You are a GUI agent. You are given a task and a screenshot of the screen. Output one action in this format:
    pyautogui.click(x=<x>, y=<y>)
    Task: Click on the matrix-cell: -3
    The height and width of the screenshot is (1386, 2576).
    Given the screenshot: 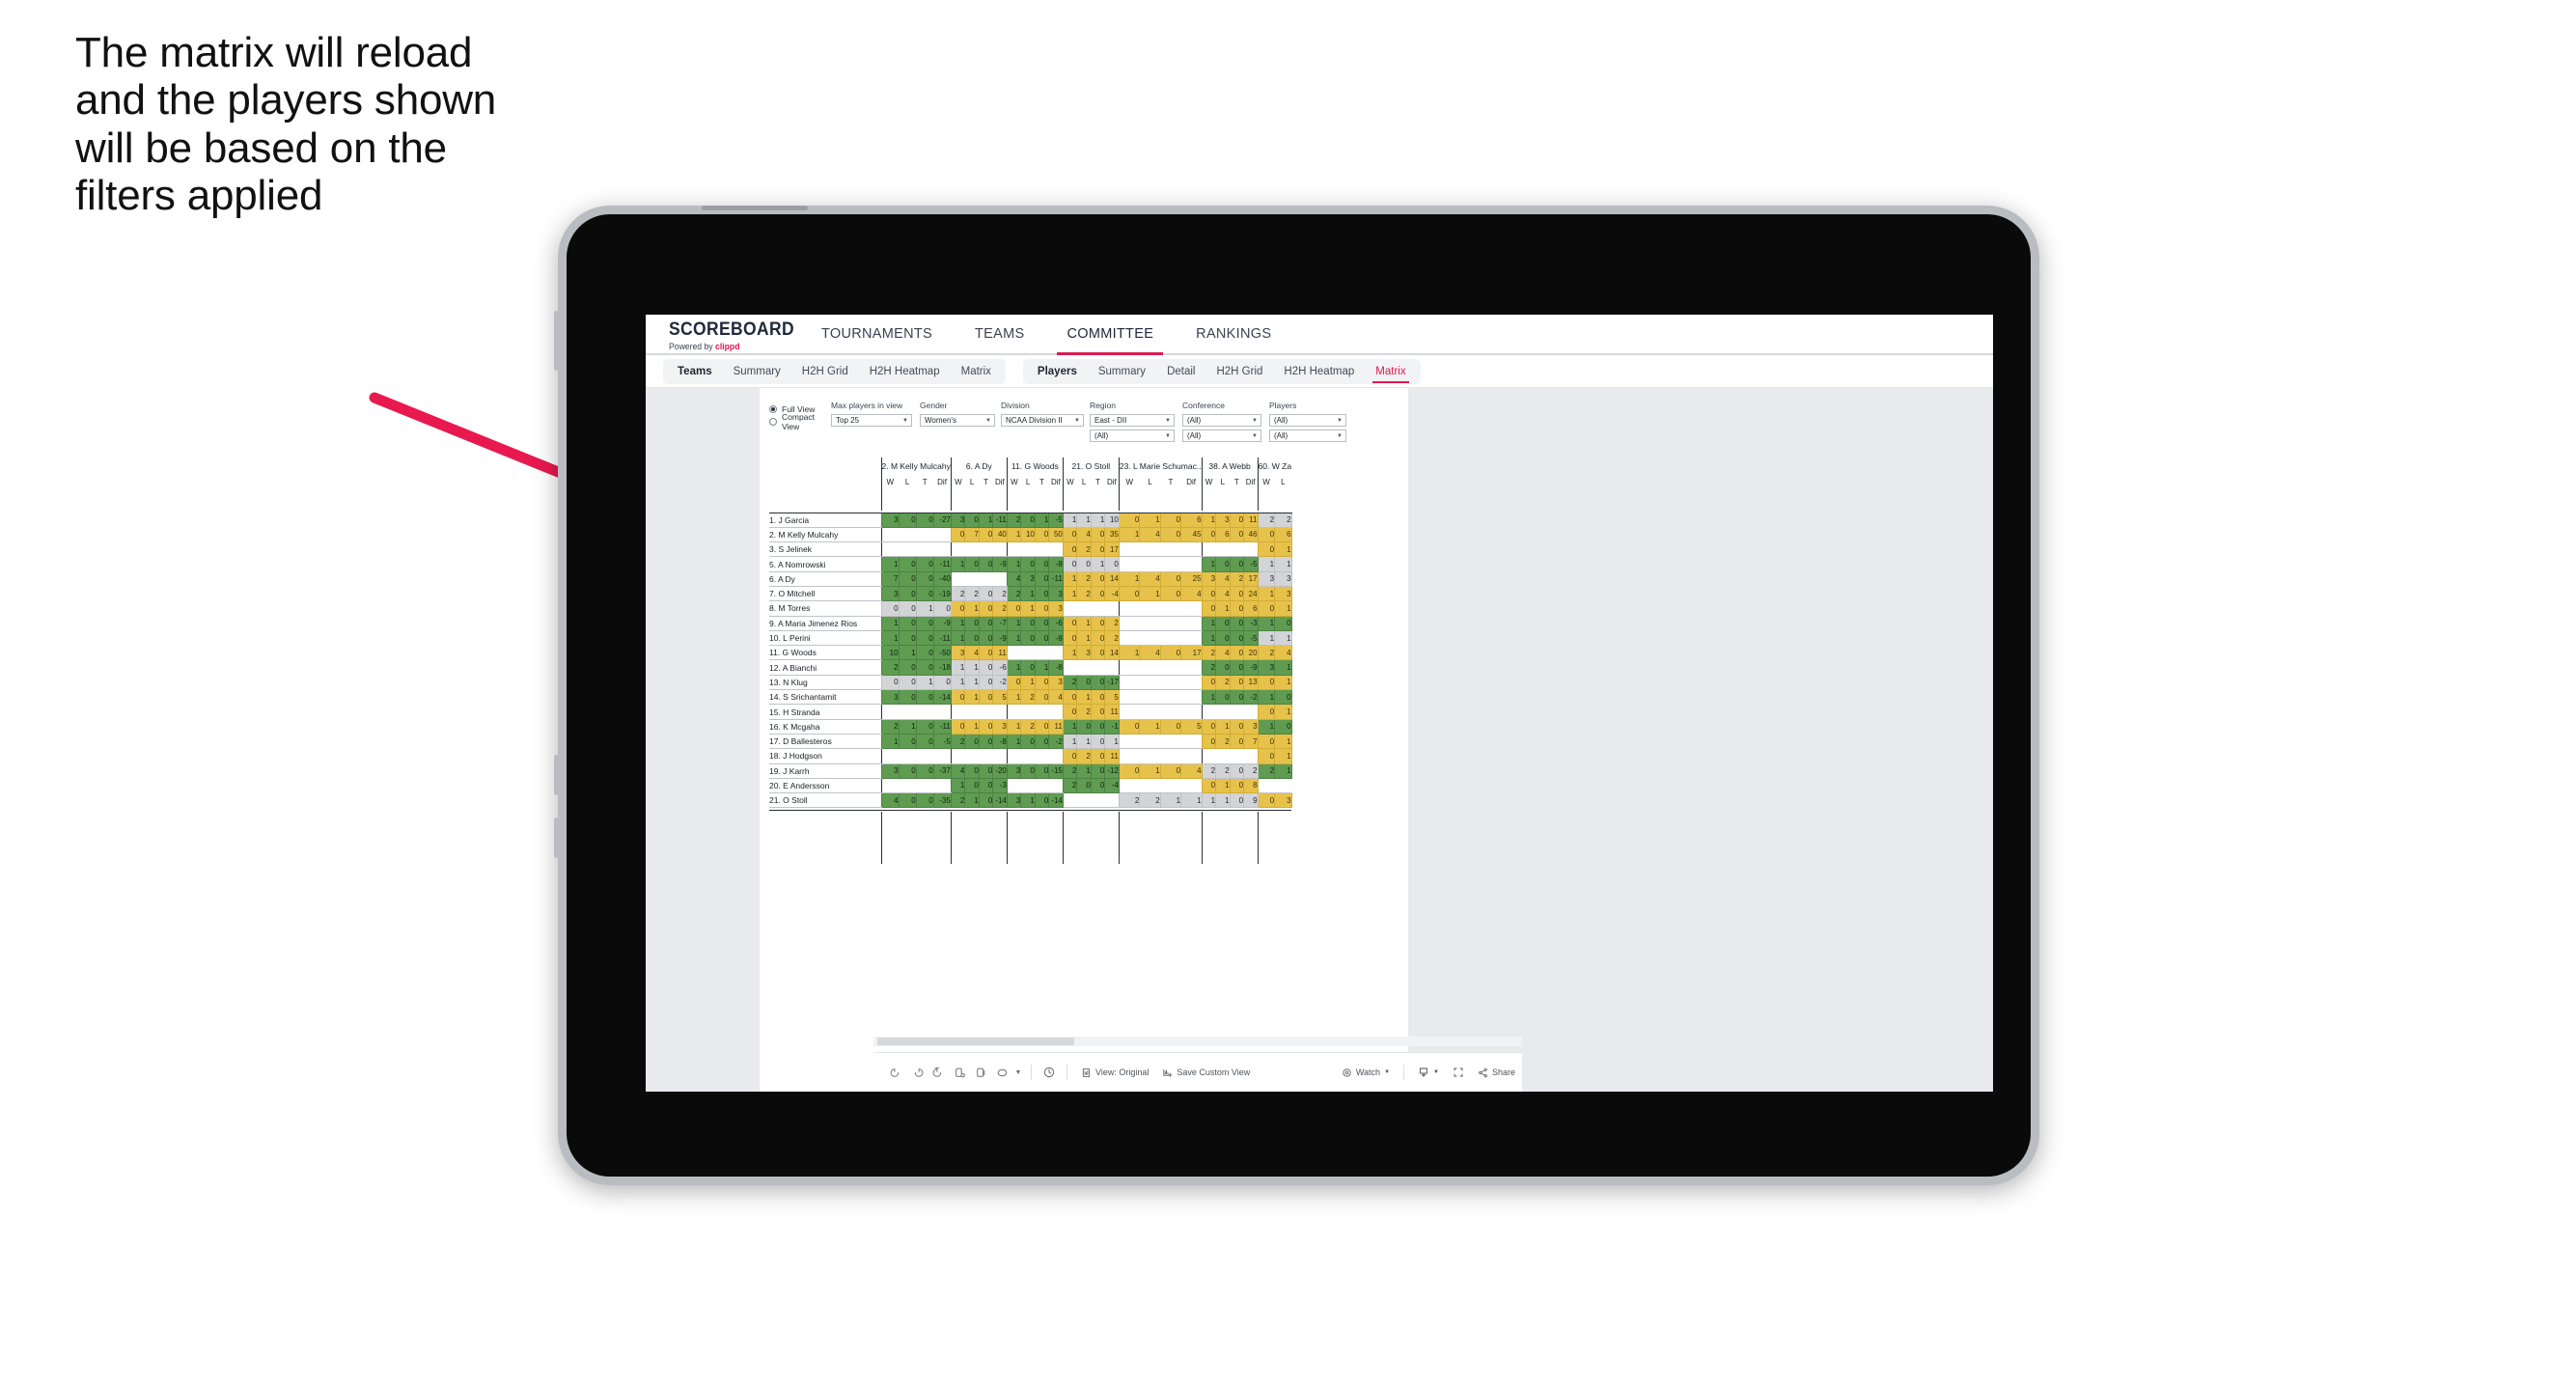 What is the action you would take?
    pyautogui.click(x=1000, y=786)
    